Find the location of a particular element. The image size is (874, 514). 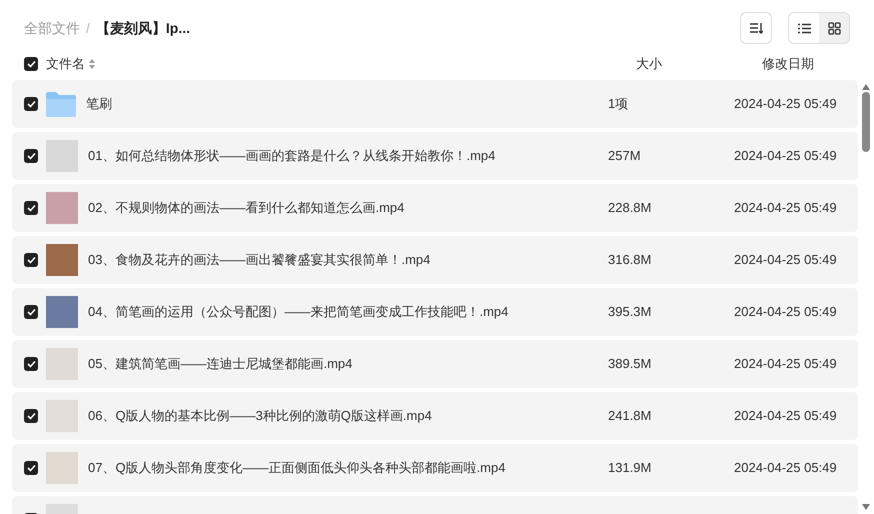

list-icon is located at coordinates (804, 28).